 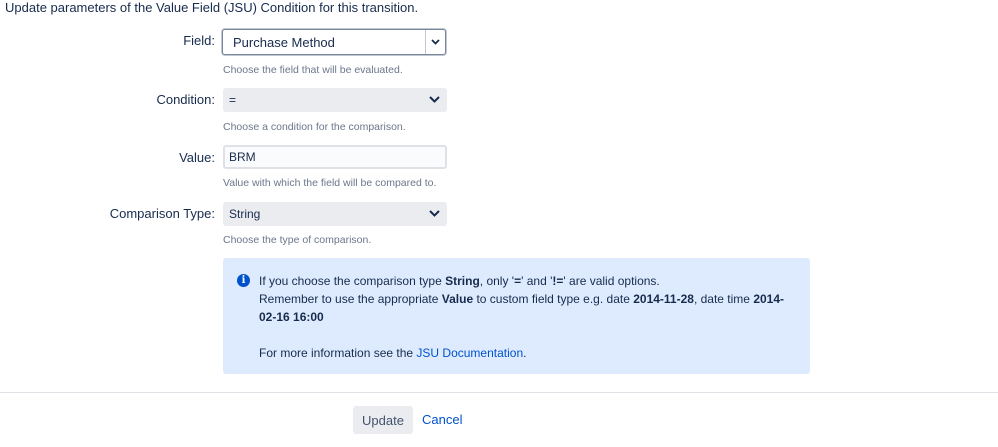 I want to click on value-input: BRM, so click(x=335, y=157).